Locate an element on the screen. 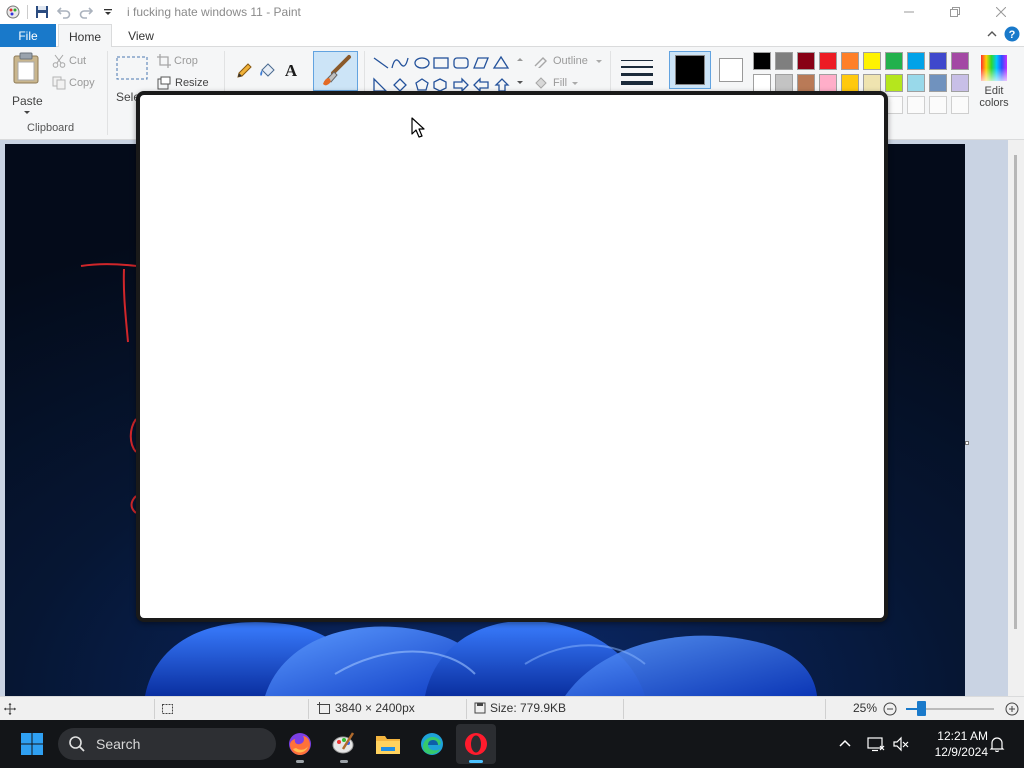 The image size is (1024, 768). opera-icon is located at coordinates (476, 744).